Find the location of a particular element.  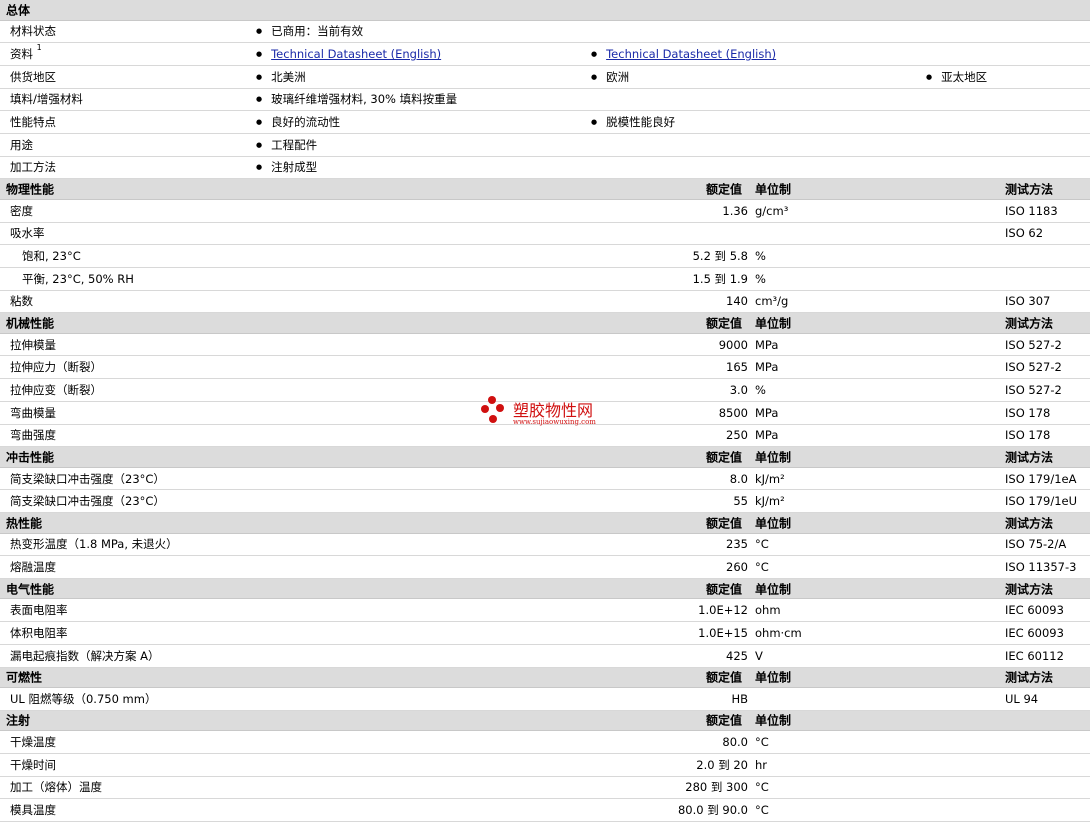

section-title: 总体 is located at coordinates (18, 10).